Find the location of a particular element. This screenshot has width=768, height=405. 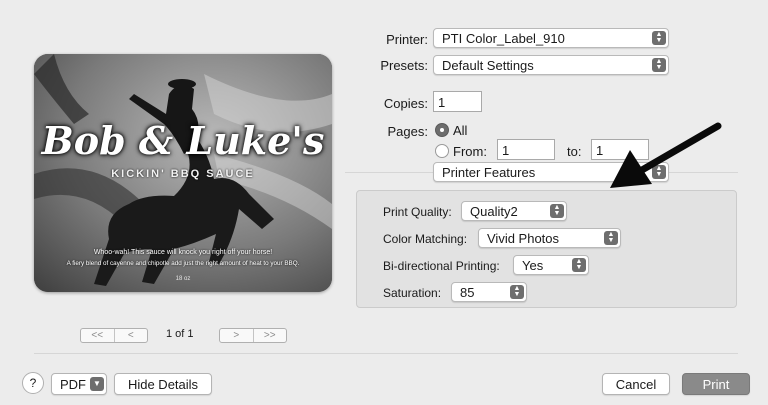

saturation-value: 85 is located at coordinates (467, 292).